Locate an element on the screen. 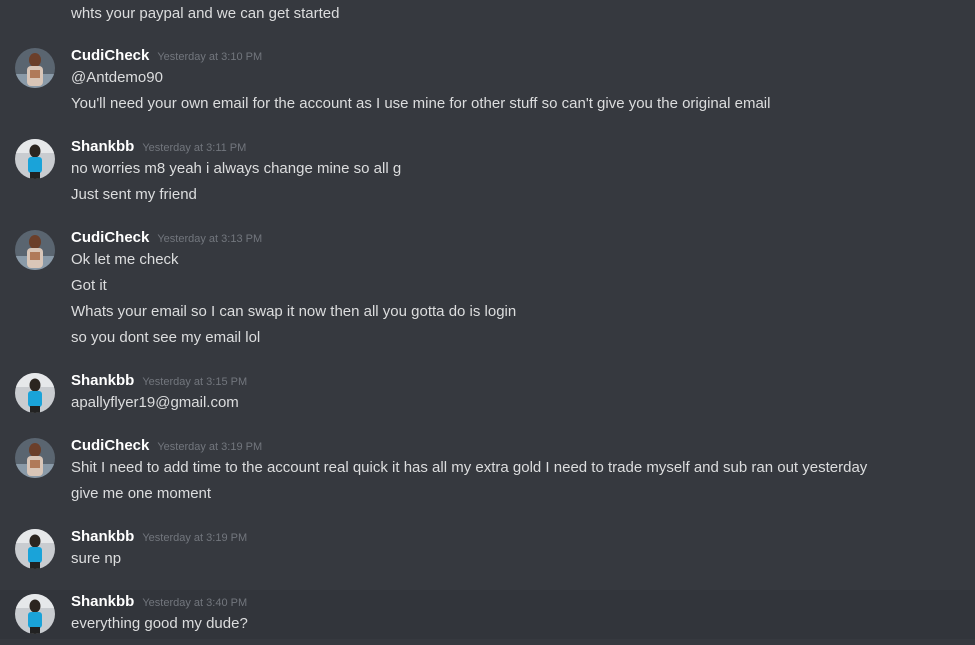 The height and width of the screenshot is (645, 975). message-text: sure np is located at coordinates (96, 558).